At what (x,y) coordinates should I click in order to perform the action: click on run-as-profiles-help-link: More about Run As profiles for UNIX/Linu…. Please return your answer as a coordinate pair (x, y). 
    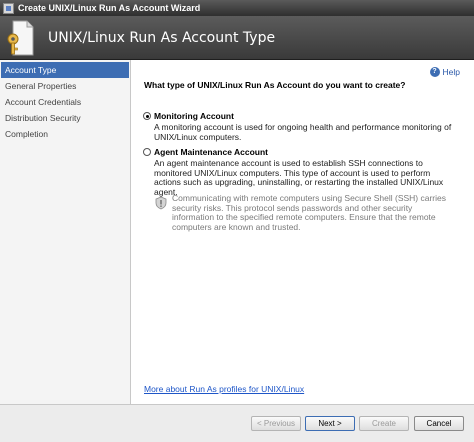
    Looking at the image, I should click on (224, 389).